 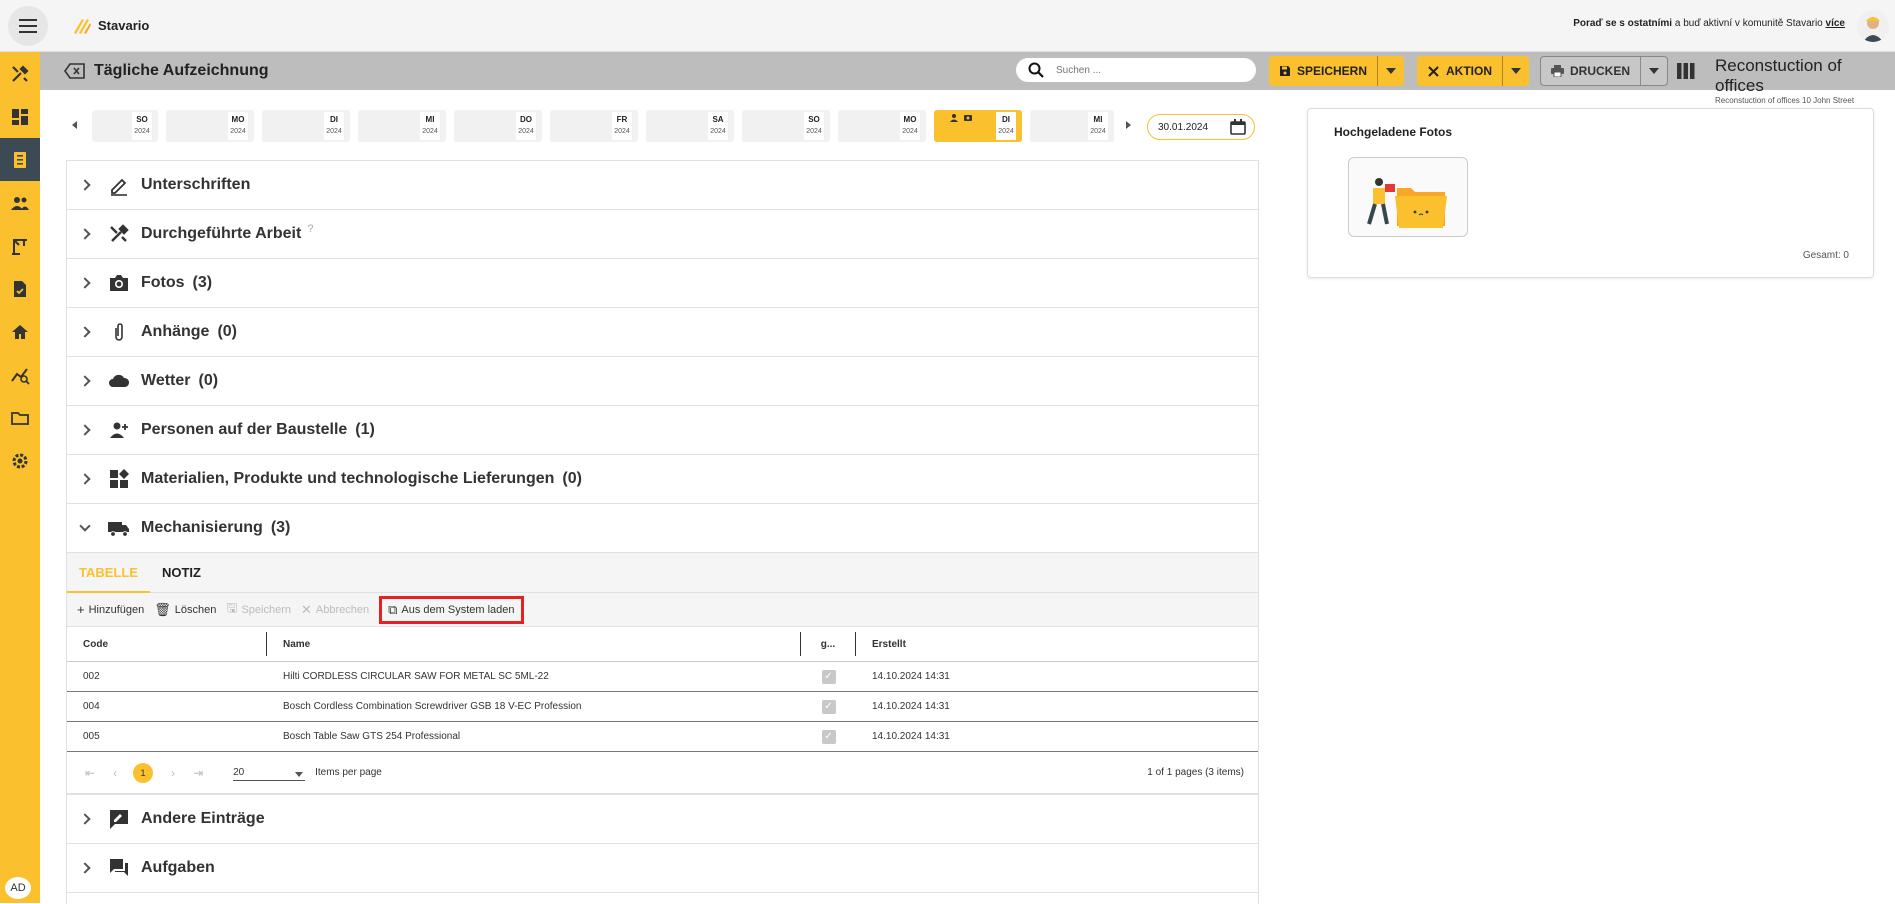 What do you see at coordinates (173, 773) in the screenshot?
I see `next-page-icon: ›` at bounding box center [173, 773].